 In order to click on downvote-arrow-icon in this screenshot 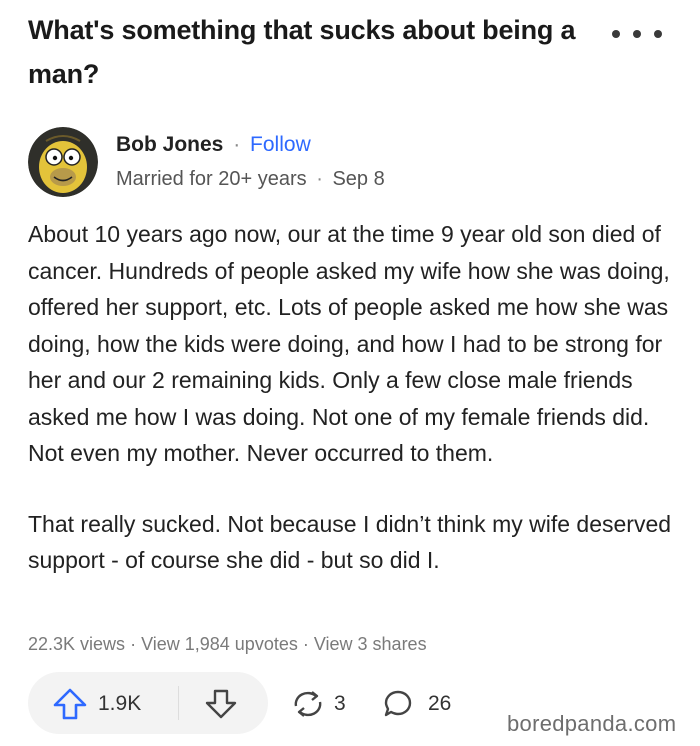, I will do `click(221, 704)`.